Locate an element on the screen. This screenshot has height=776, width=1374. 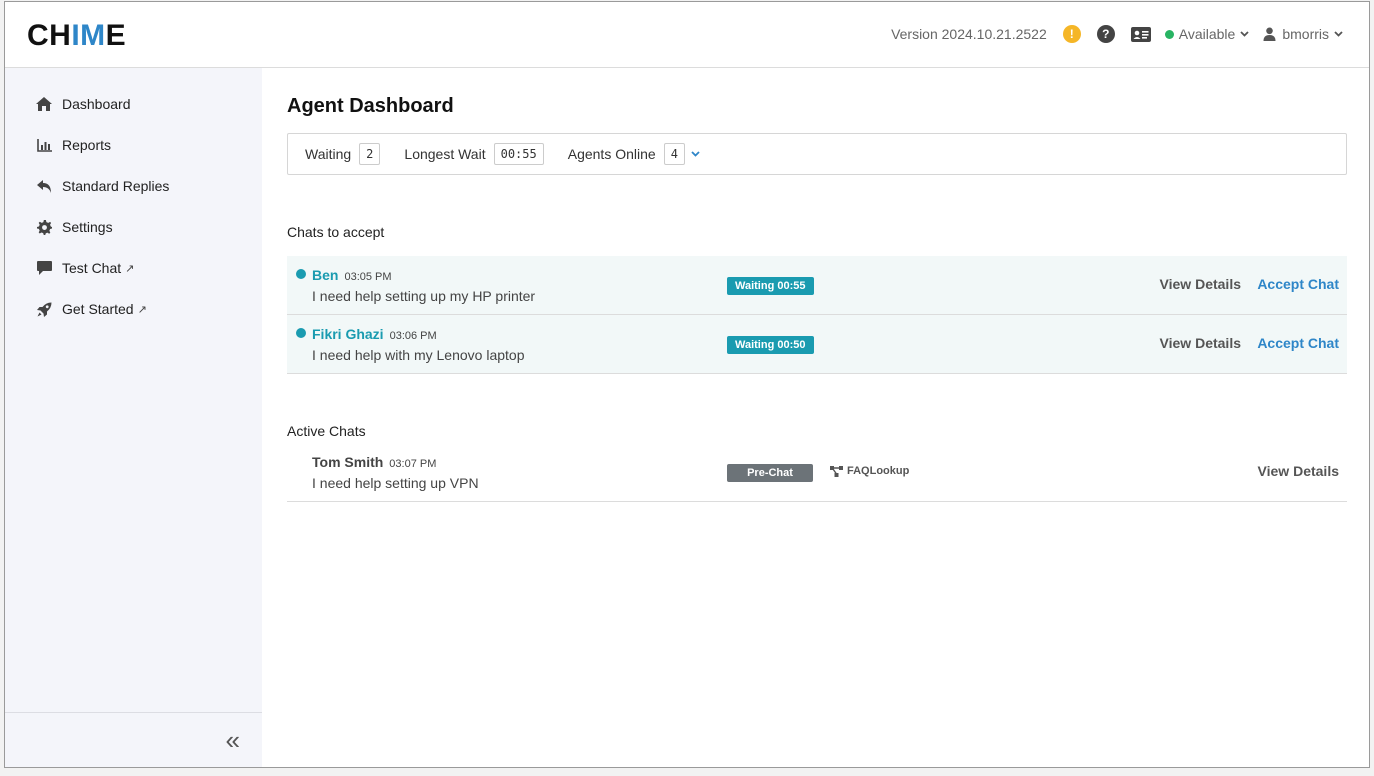
availability-label: Available is located at coordinates (1207, 34).